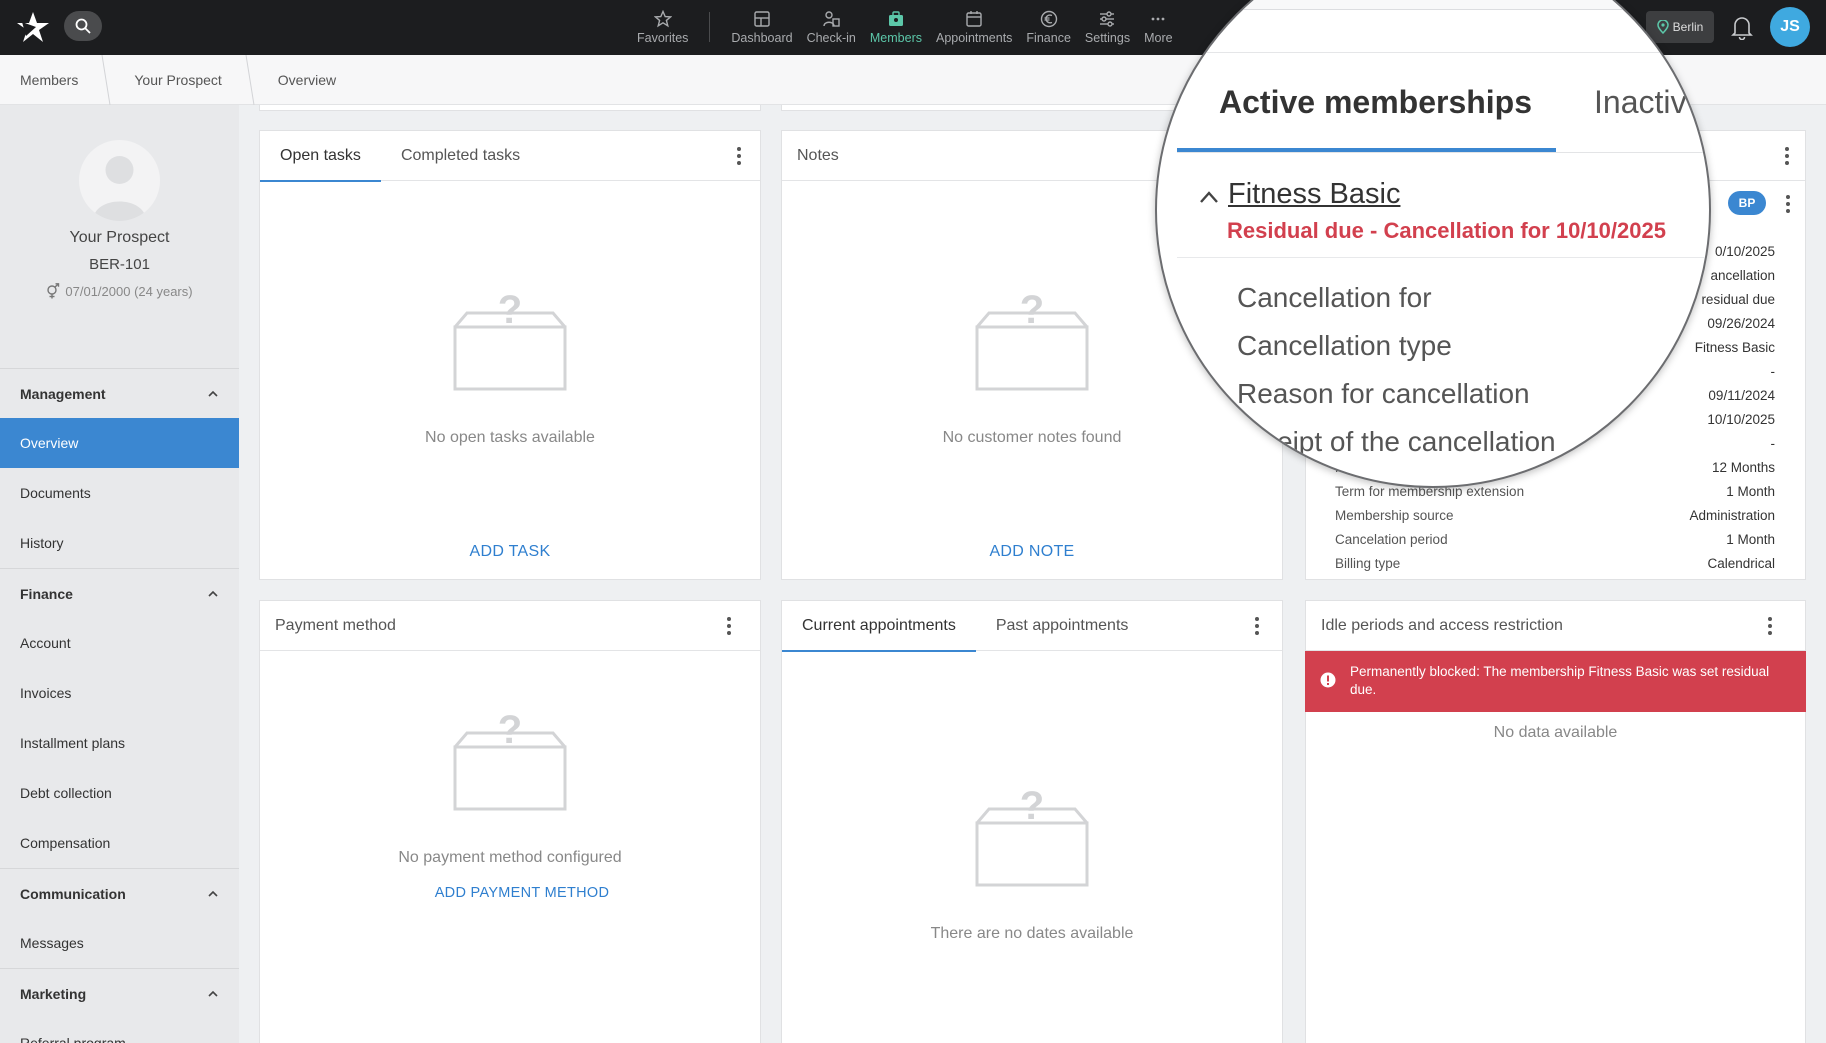 The width and height of the screenshot is (1826, 1043). I want to click on payment-title: Payment method, so click(335, 625).